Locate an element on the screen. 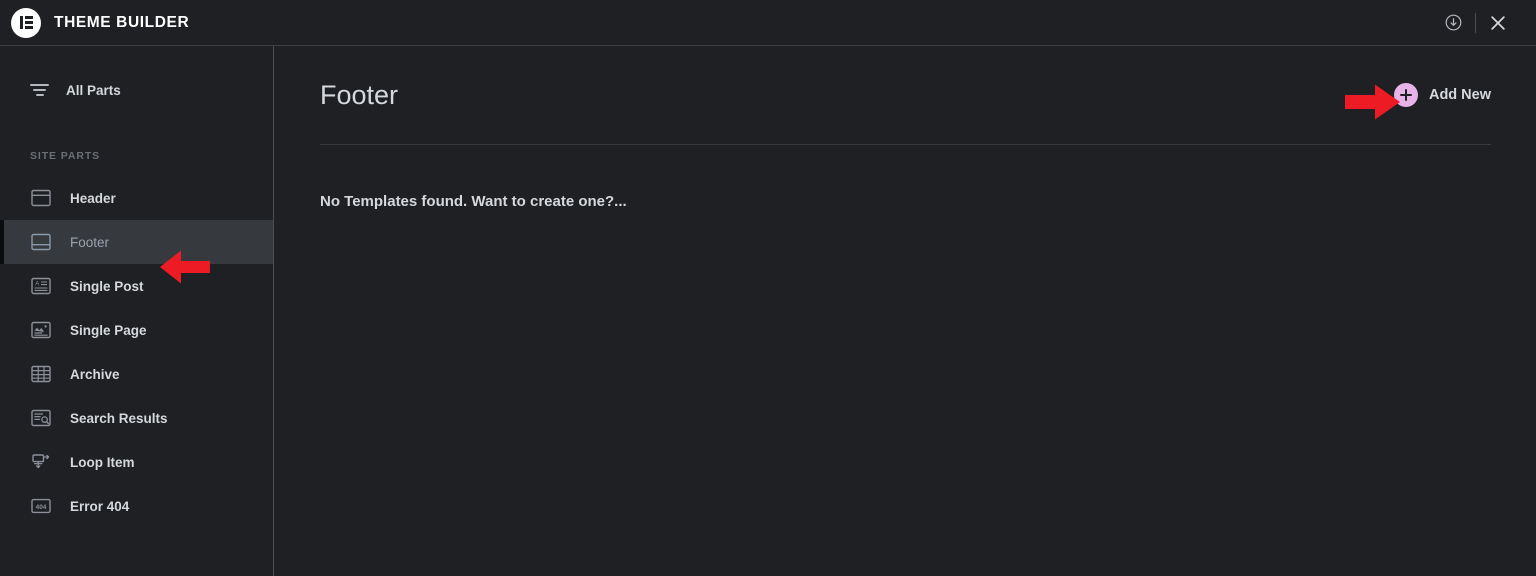  sidebar-item-archive: Archive is located at coordinates (136, 374).